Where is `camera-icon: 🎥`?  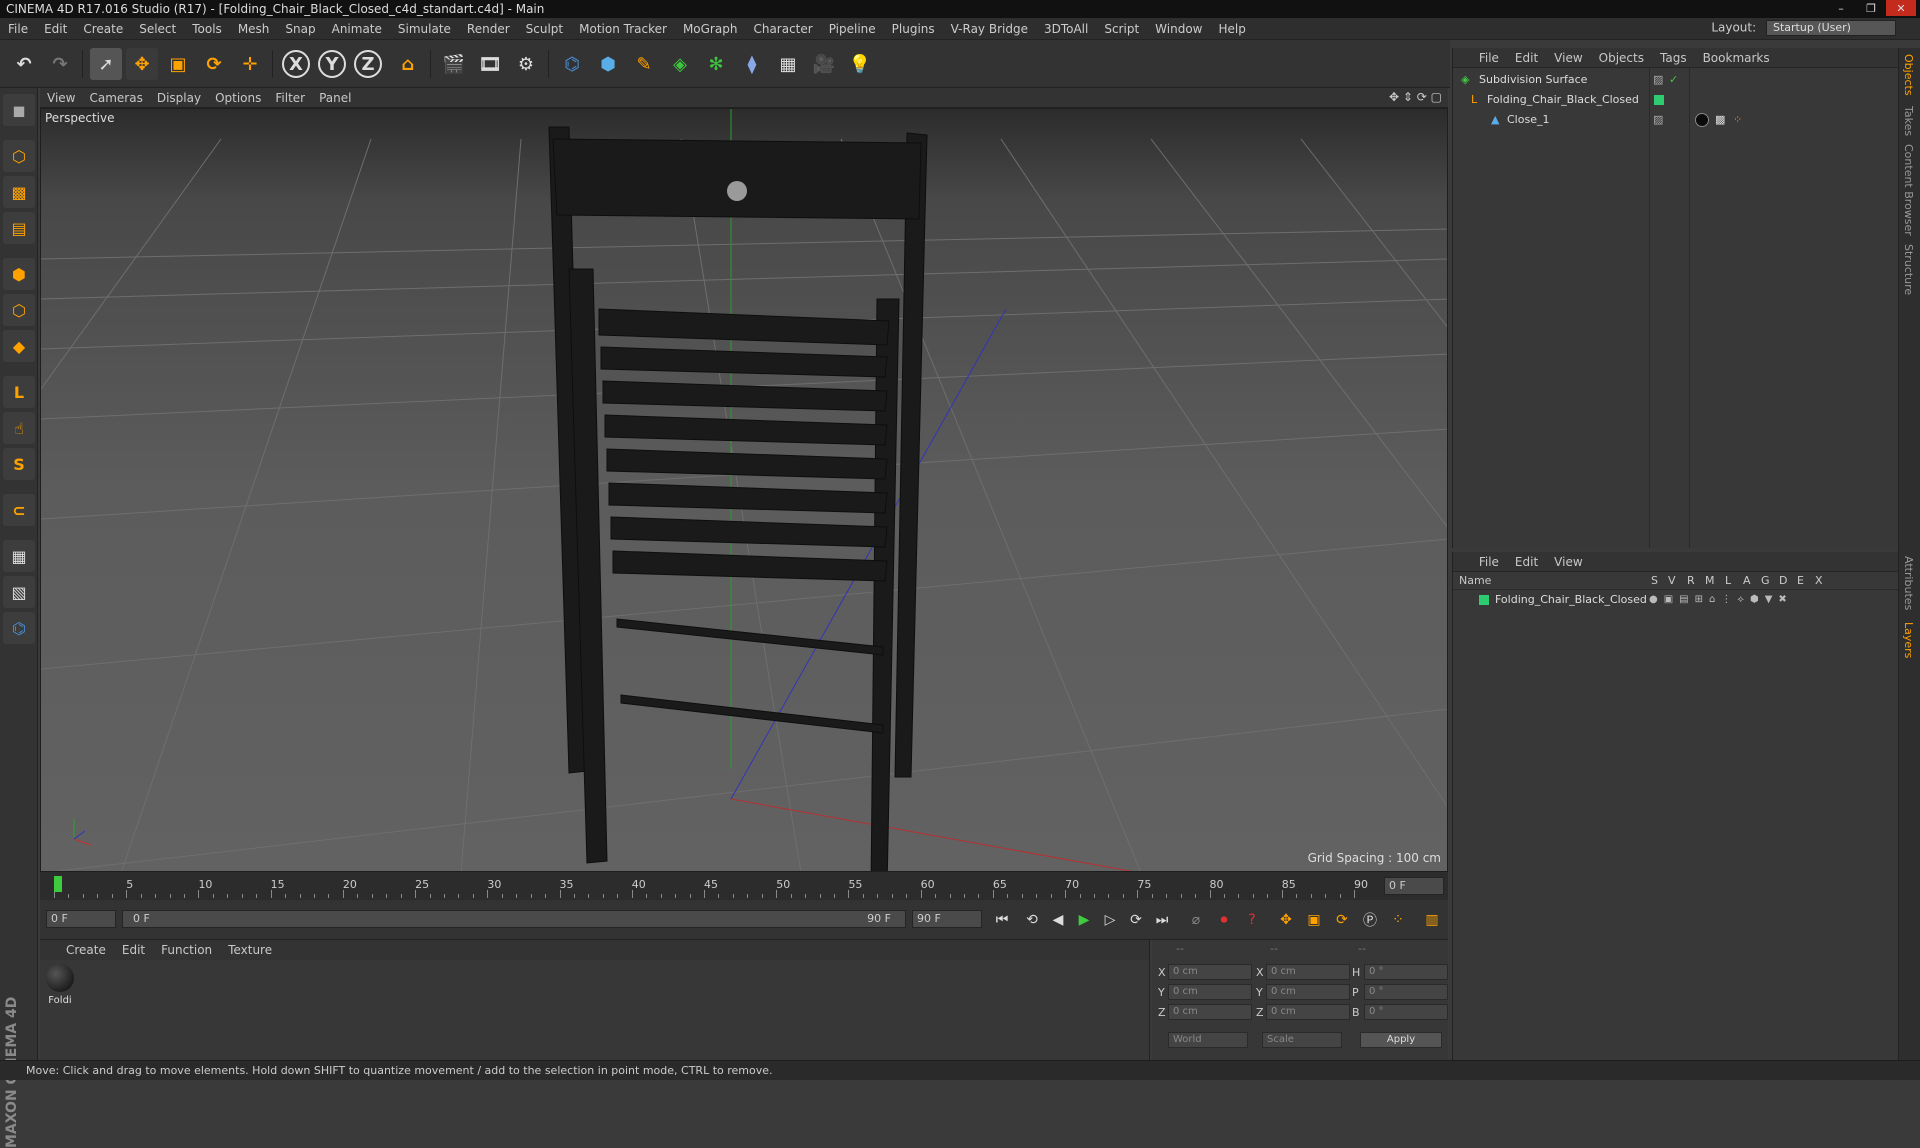
camera-icon: 🎥 is located at coordinates (824, 64).